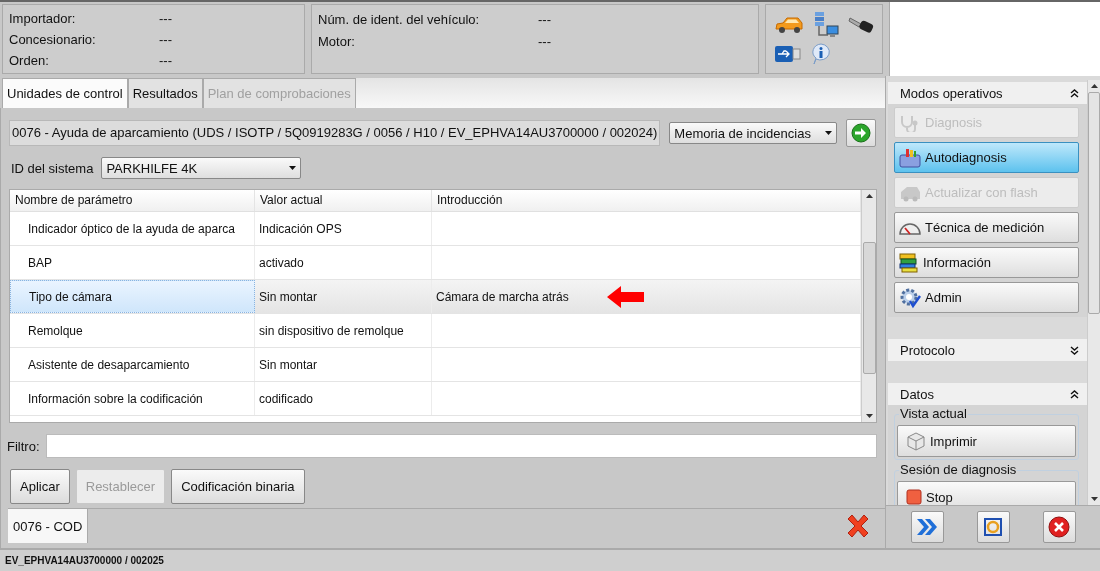  I want to click on field-label: Importador:, so click(43, 18).